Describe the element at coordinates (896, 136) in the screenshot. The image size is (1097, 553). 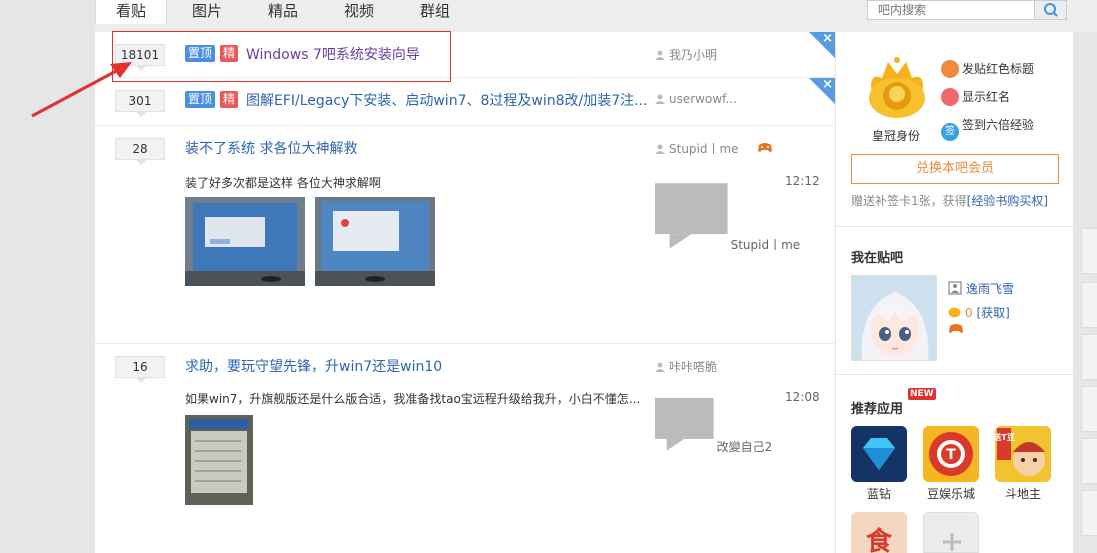
I see `crown-label: 皇冠身份` at that location.